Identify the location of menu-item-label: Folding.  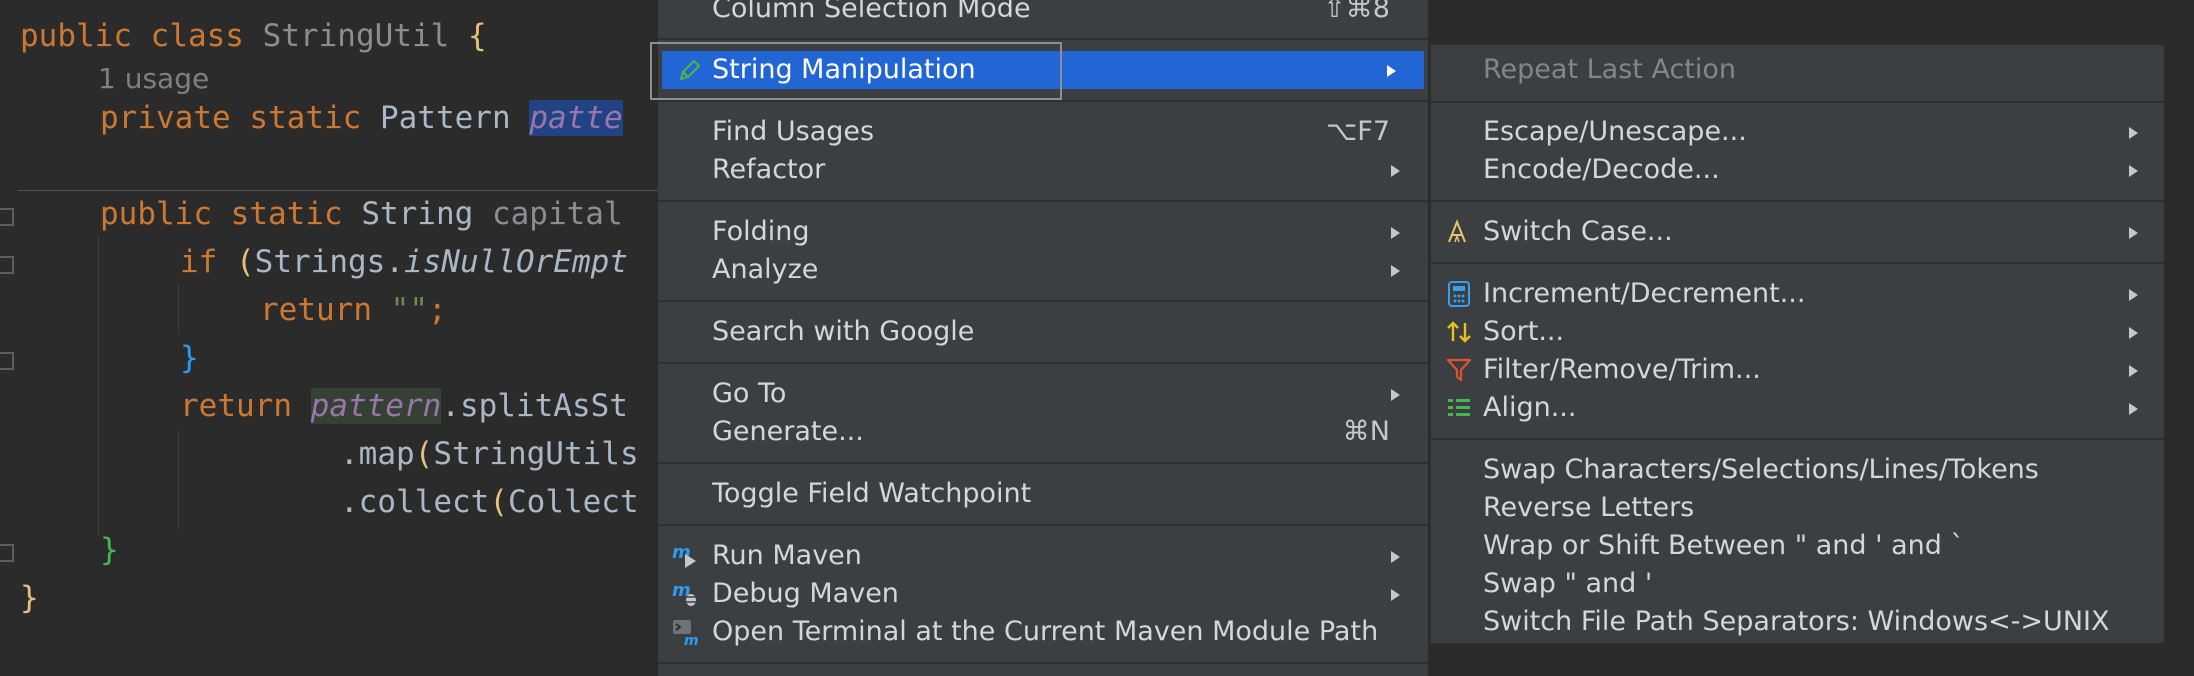
(761, 231).